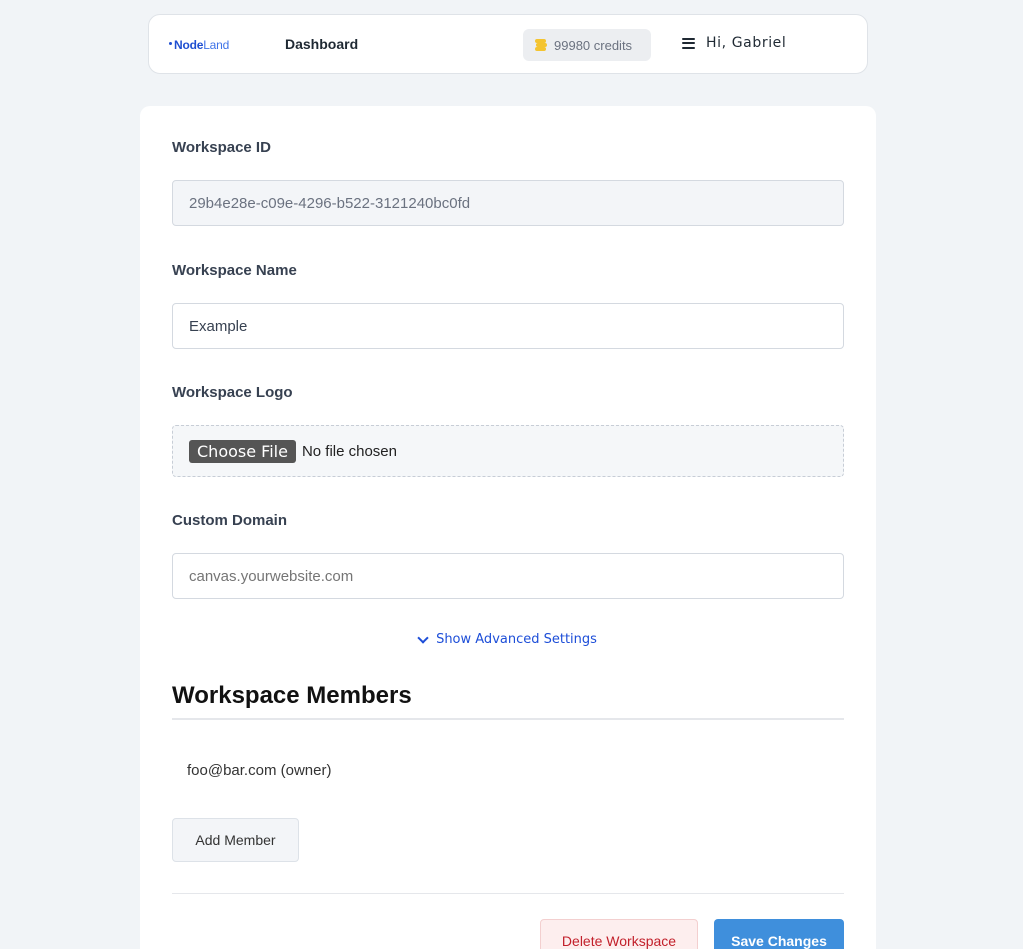  Describe the element at coordinates (230, 520) in the screenshot. I see `custom-domain-label: Custom Domain` at that location.